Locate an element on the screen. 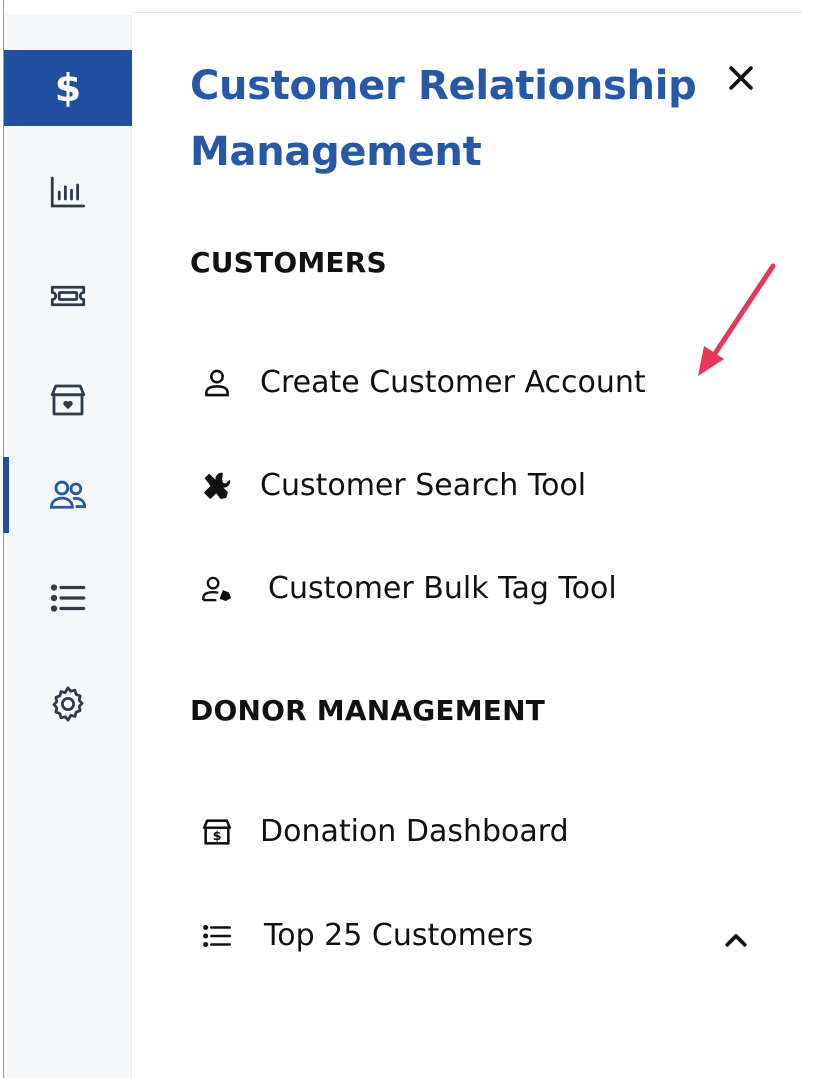 The image size is (816, 1078). menu-item-customer-bulk-tag-tool: Customer Bulk Tag Tool is located at coordinates (403, 589).